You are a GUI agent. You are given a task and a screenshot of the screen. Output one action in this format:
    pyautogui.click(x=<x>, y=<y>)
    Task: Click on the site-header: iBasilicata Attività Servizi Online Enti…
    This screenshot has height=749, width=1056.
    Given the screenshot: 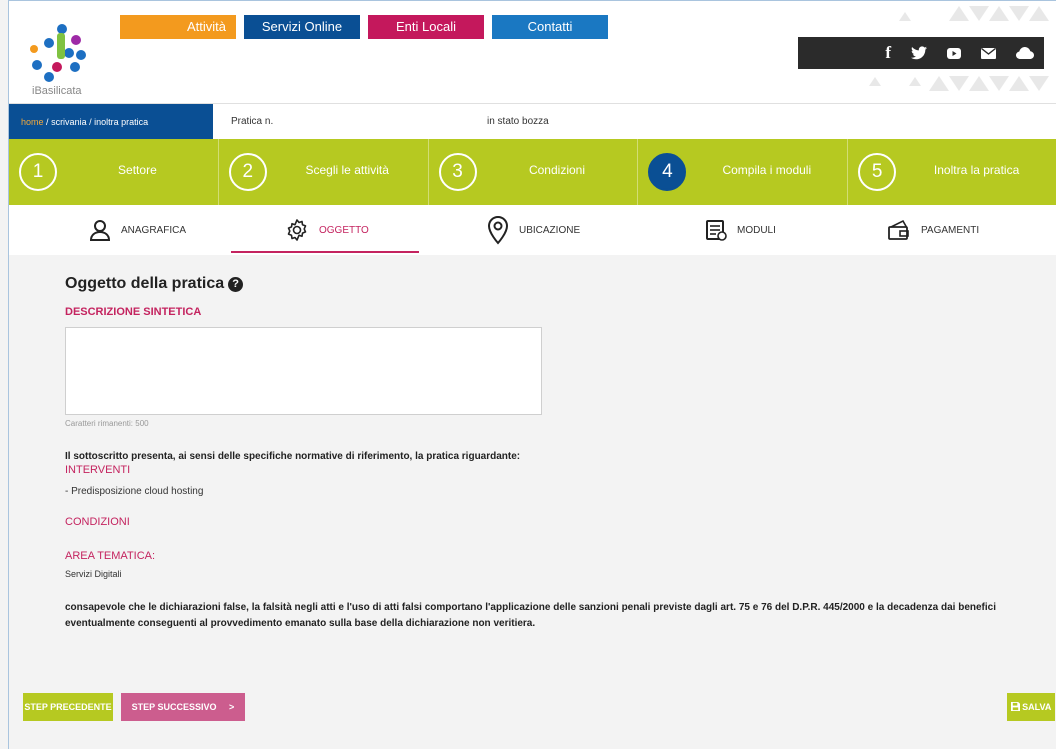 What is the action you would take?
    pyautogui.click(x=532, y=52)
    